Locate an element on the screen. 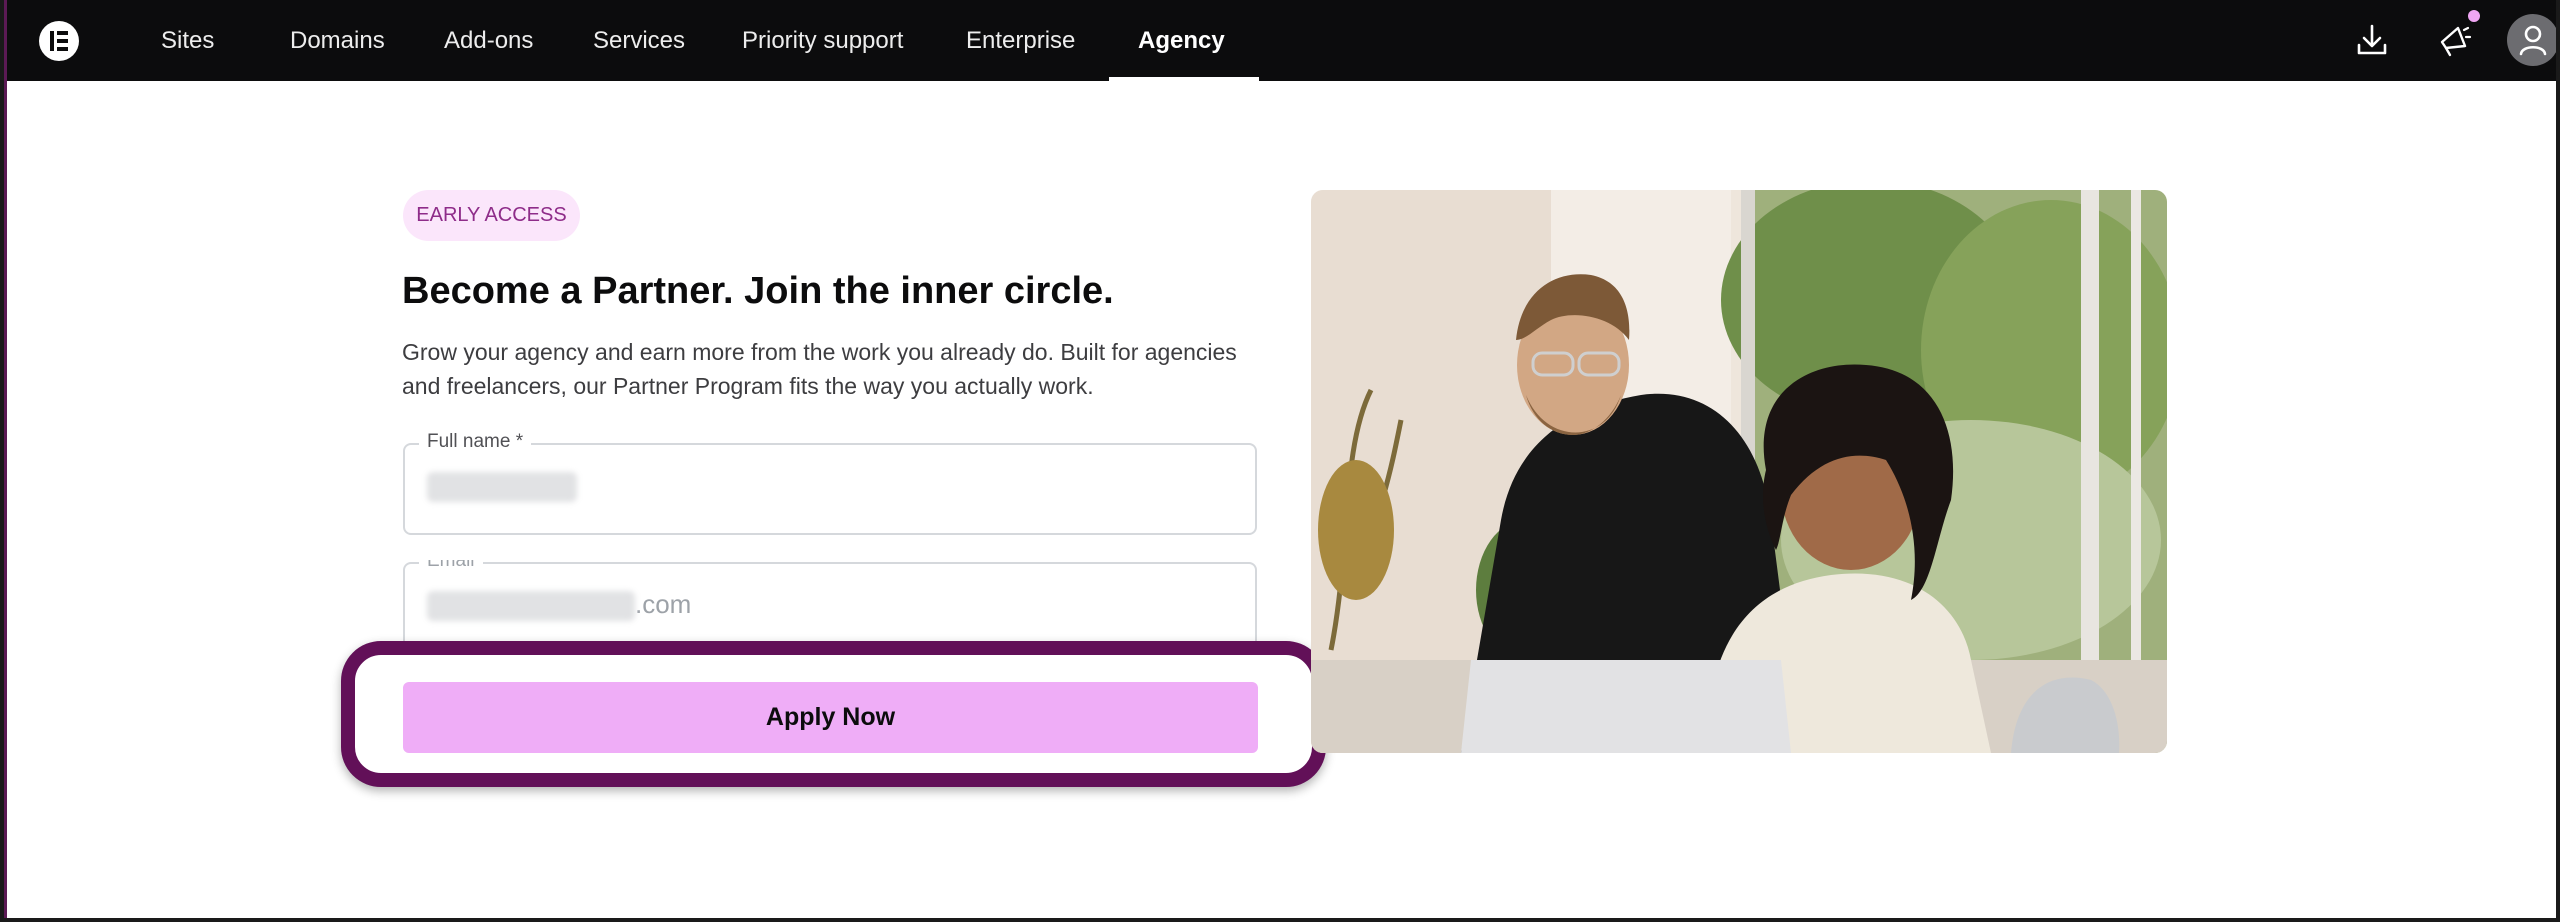  user-icon is located at coordinates (2533, 40).